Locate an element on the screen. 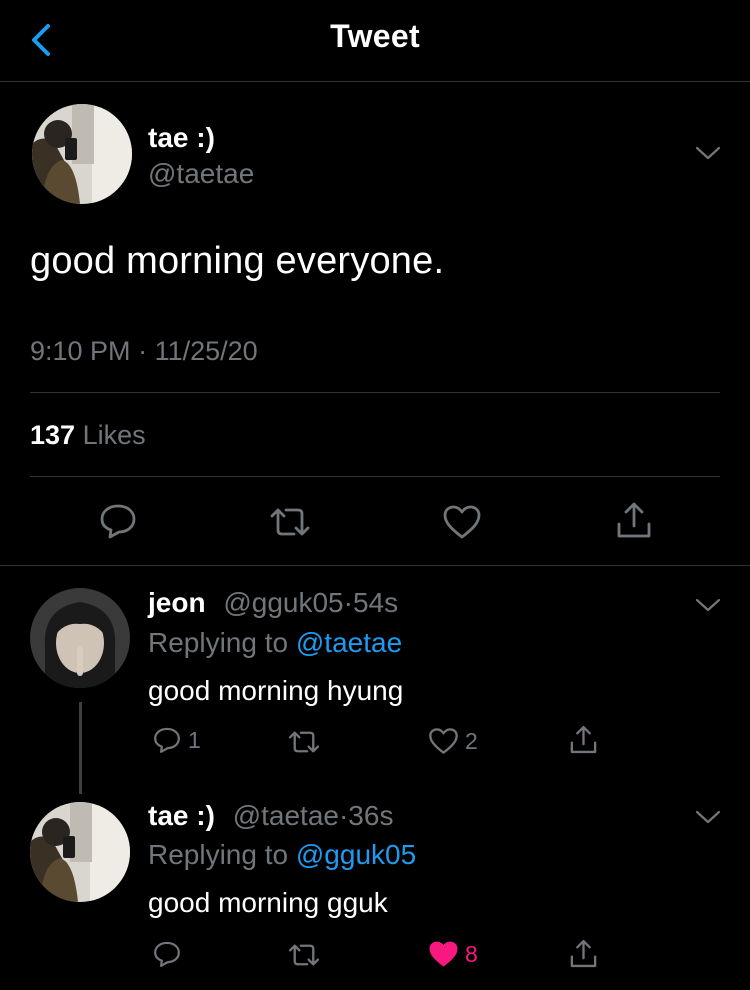 The height and width of the screenshot is (990, 750). handle: @gguk05 is located at coordinates (283, 602).